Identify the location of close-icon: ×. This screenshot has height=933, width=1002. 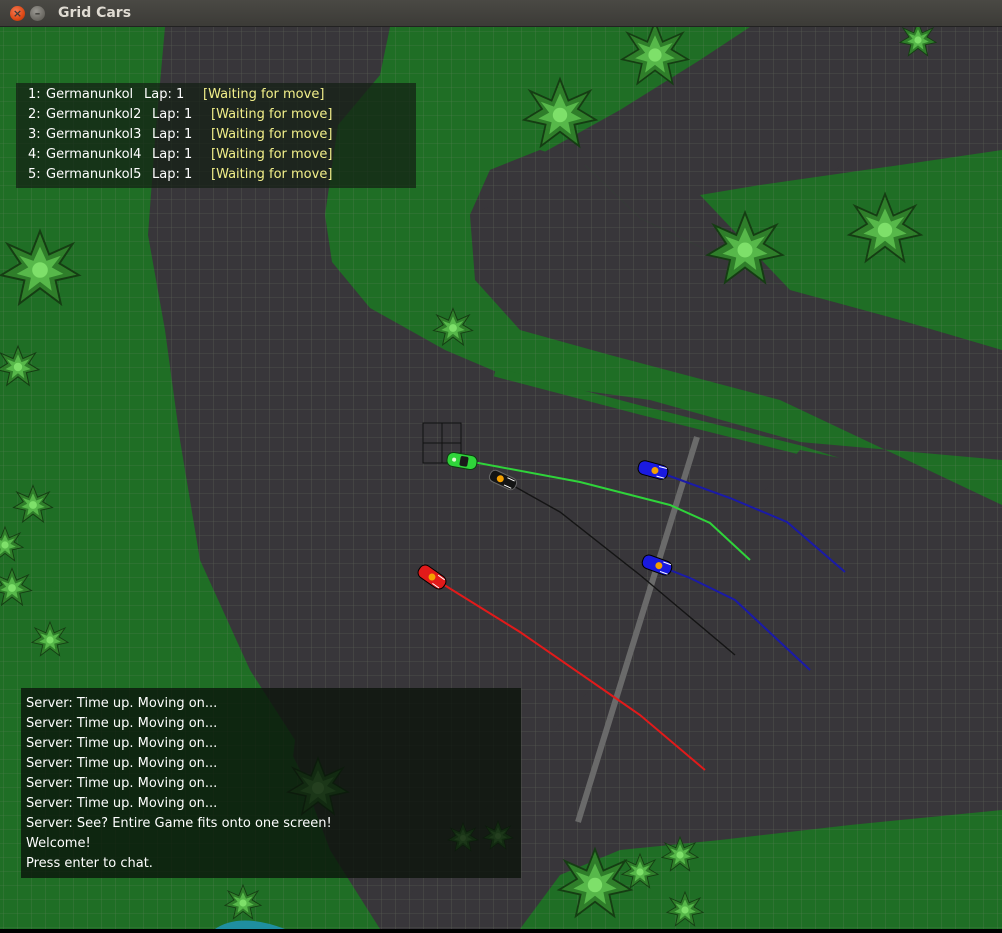
(17, 13).